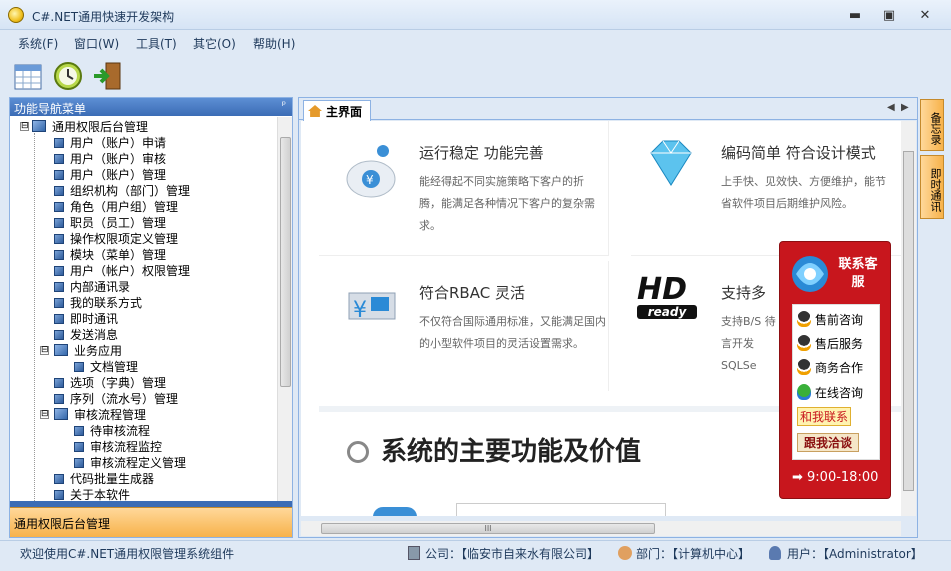  Describe the element at coordinates (112, 431) in the screenshot. I see `tree-node: 待审核流程` at that location.